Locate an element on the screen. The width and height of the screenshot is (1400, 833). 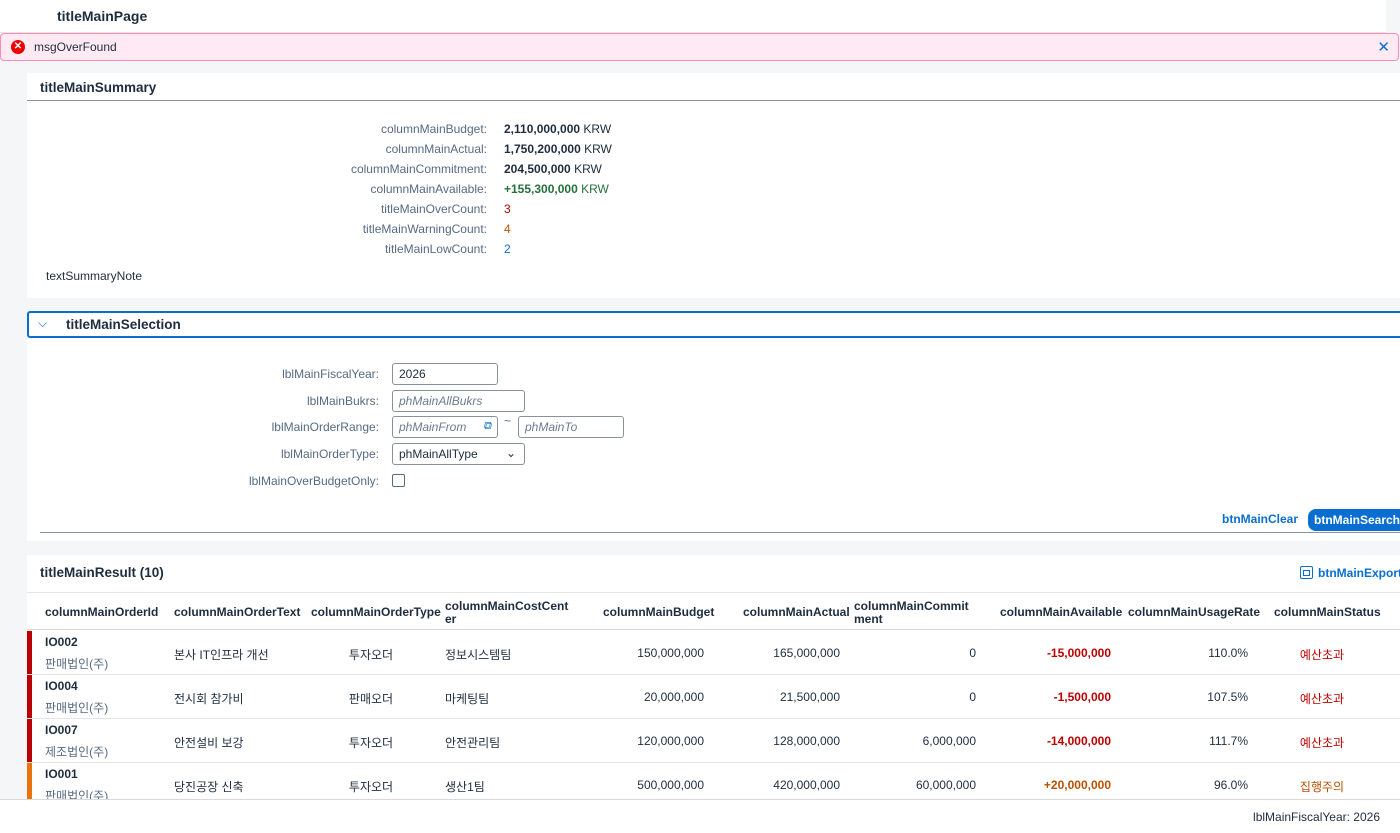
summary-label: columnMainBudget: is located at coordinates (433, 129).